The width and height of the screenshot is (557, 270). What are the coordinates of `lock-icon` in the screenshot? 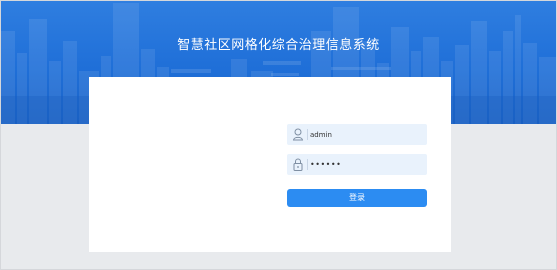 It's located at (298, 164).